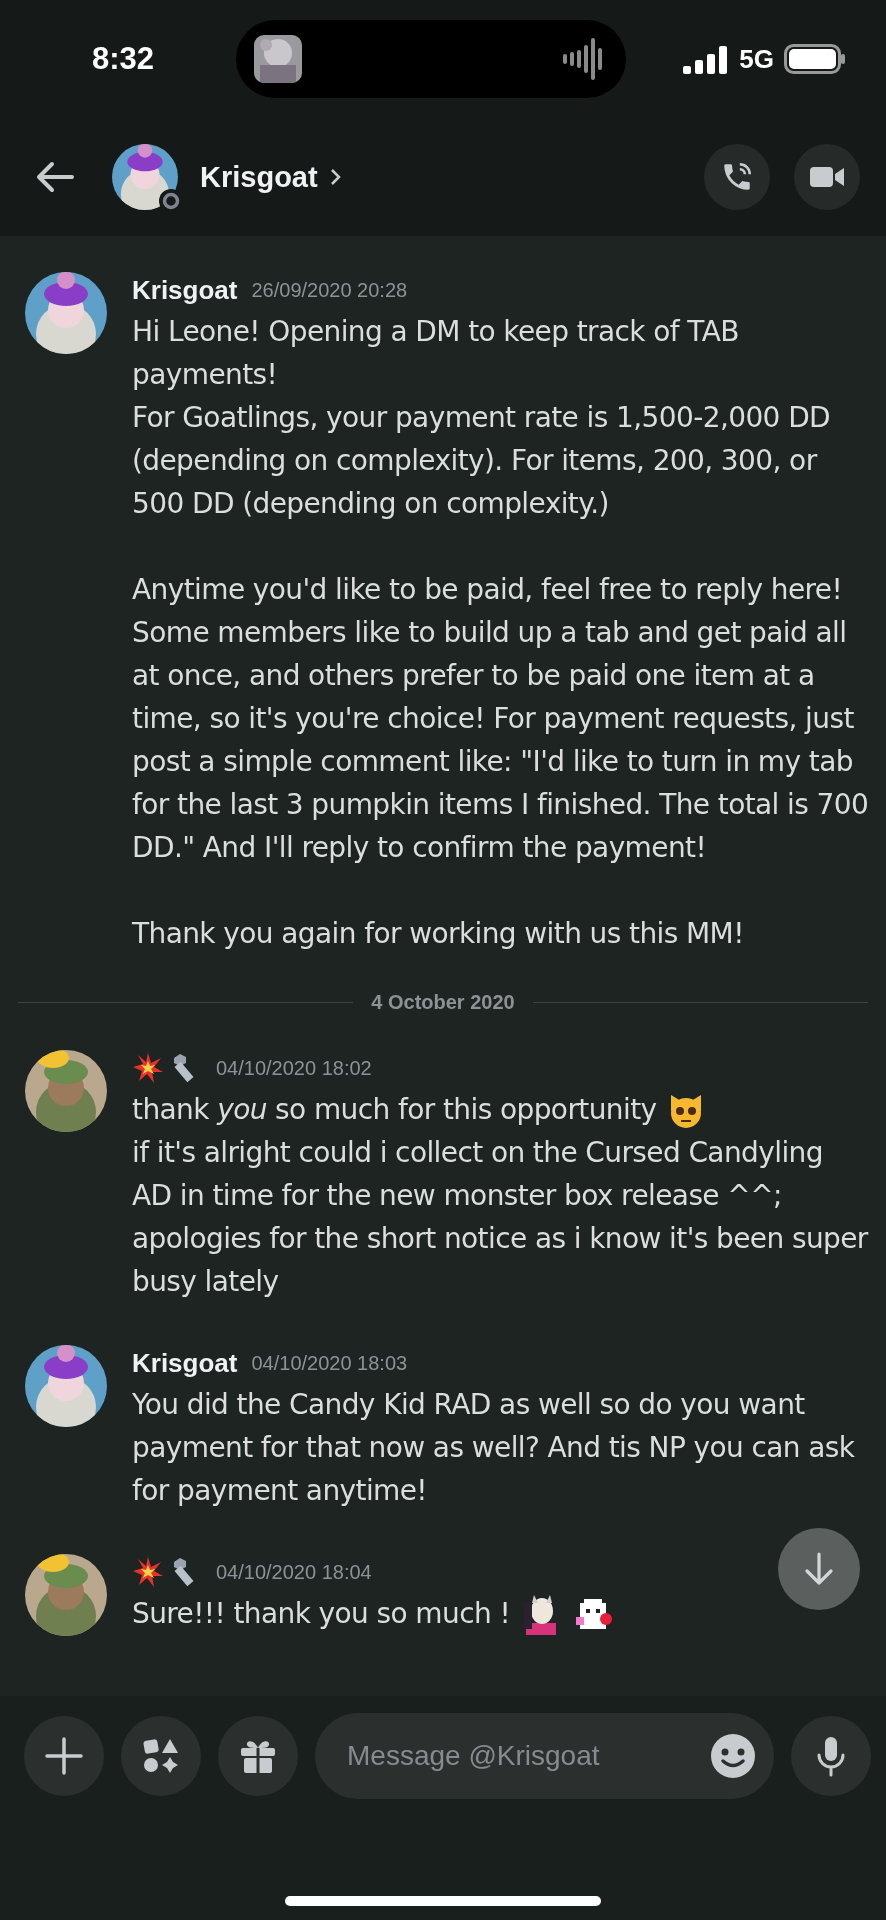 The image size is (886, 1920). I want to click on timestamp: 04/10/2020 18:03, so click(329, 1363).